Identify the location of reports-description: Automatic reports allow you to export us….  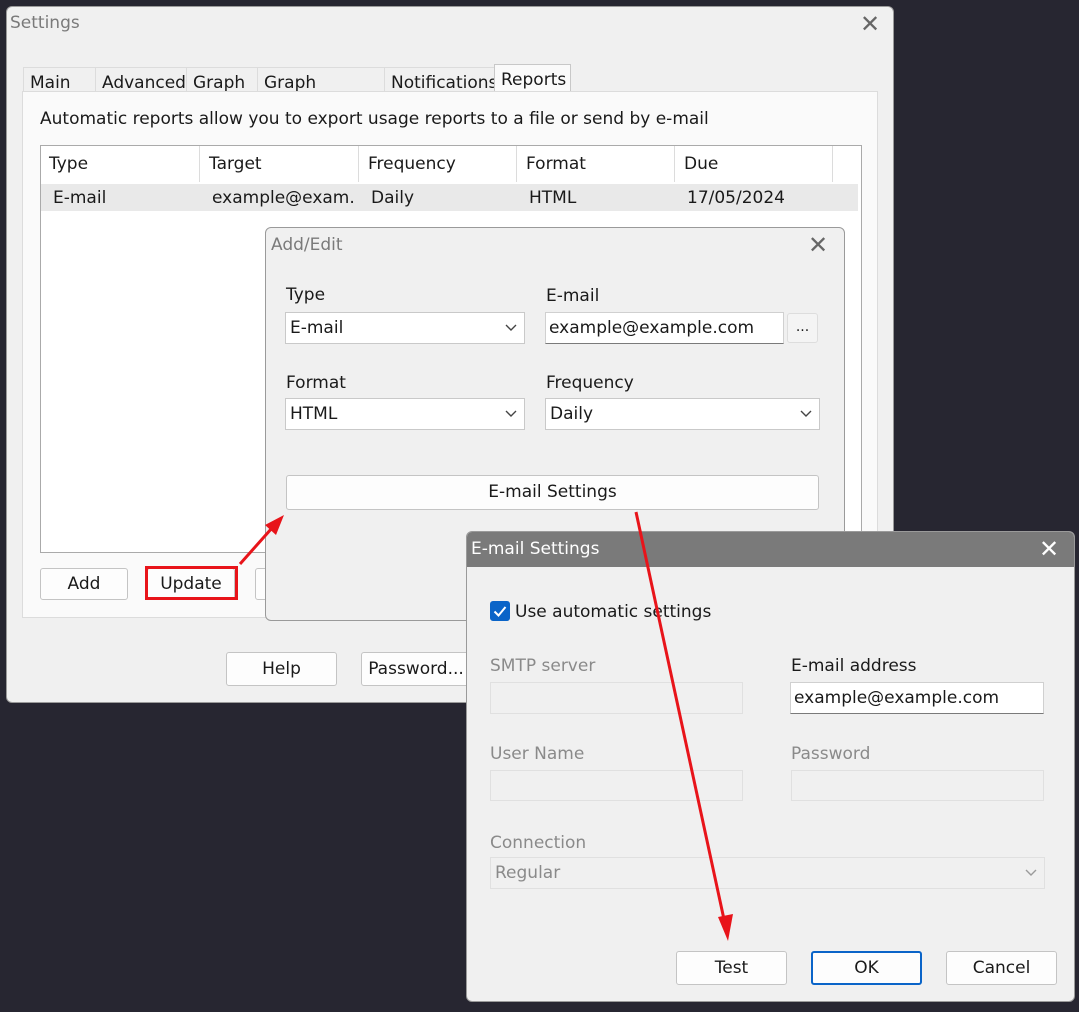
(374, 119).